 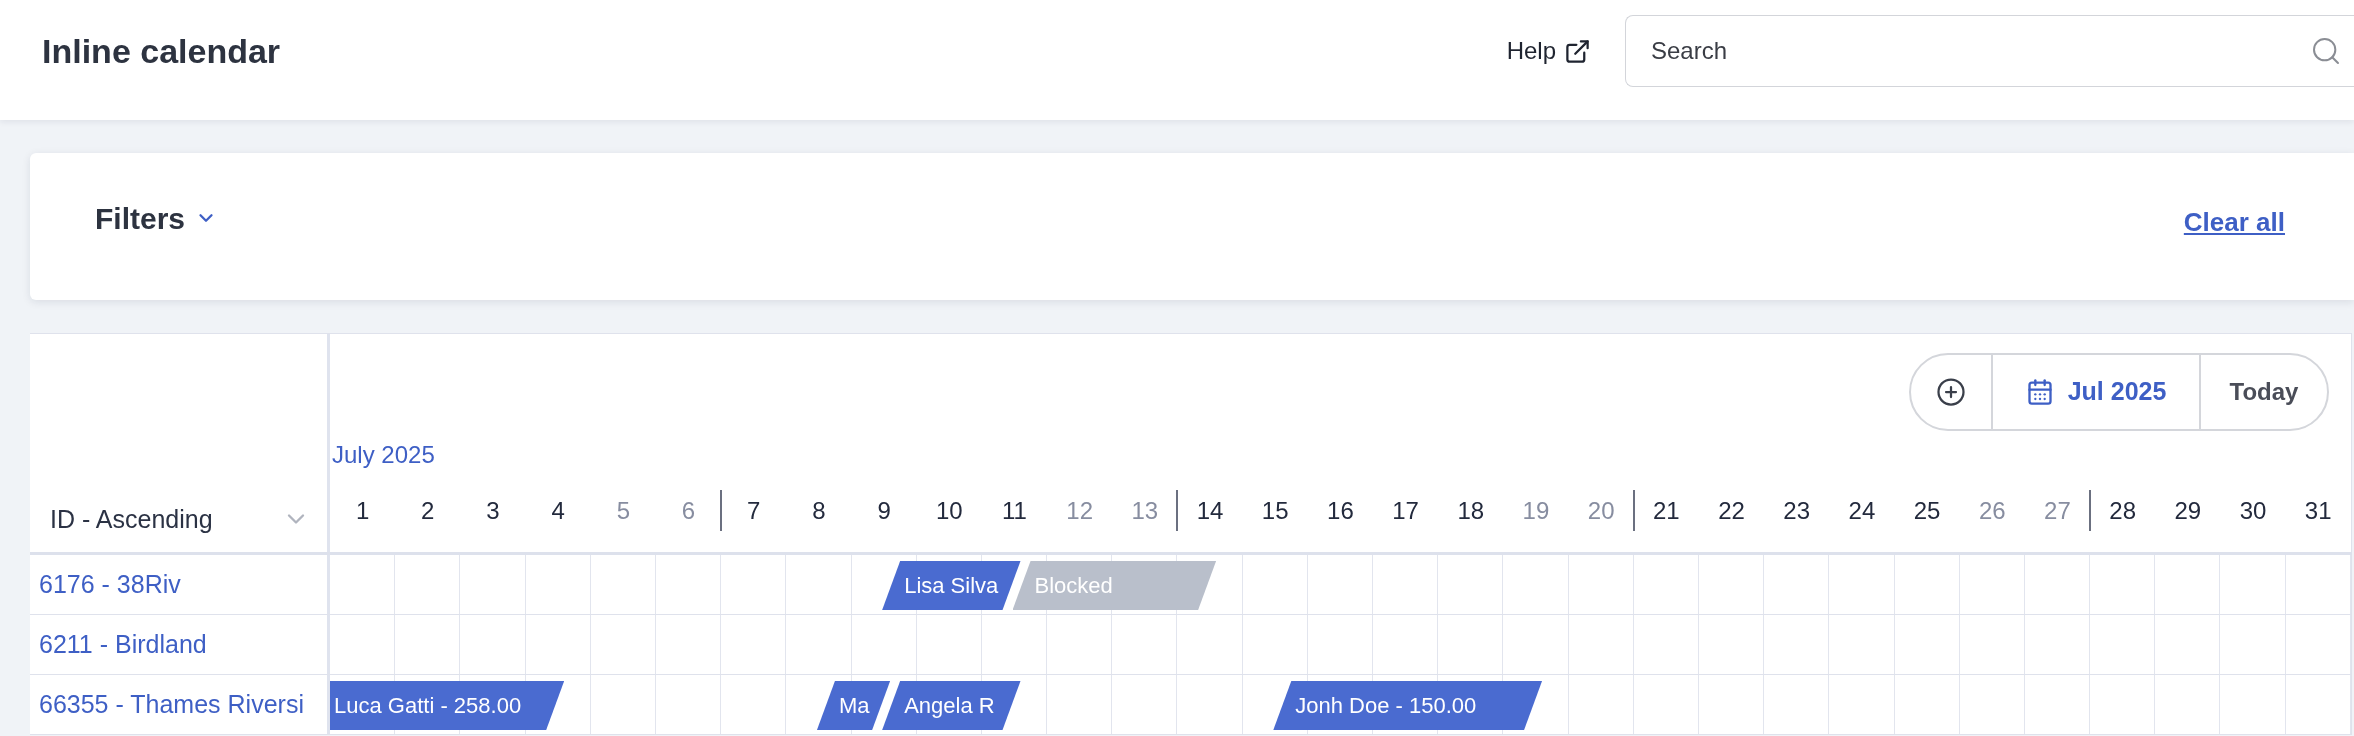 I want to click on day-number: 21, so click(x=1666, y=510).